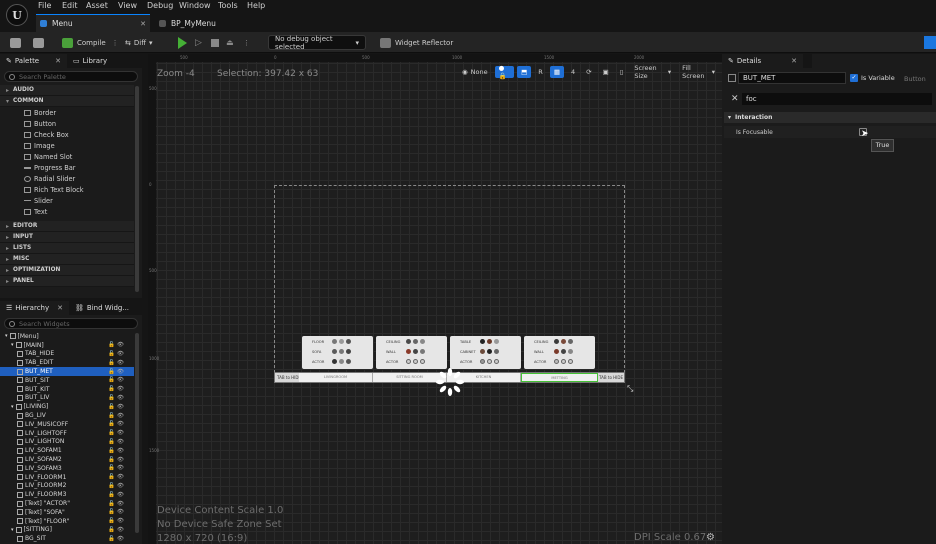 The height and width of the screenshot is (544, 936). What do you see at coordinates (930, 42) in the screenshot?
I see `designer-mode-button` at bounding box center [930, 42].